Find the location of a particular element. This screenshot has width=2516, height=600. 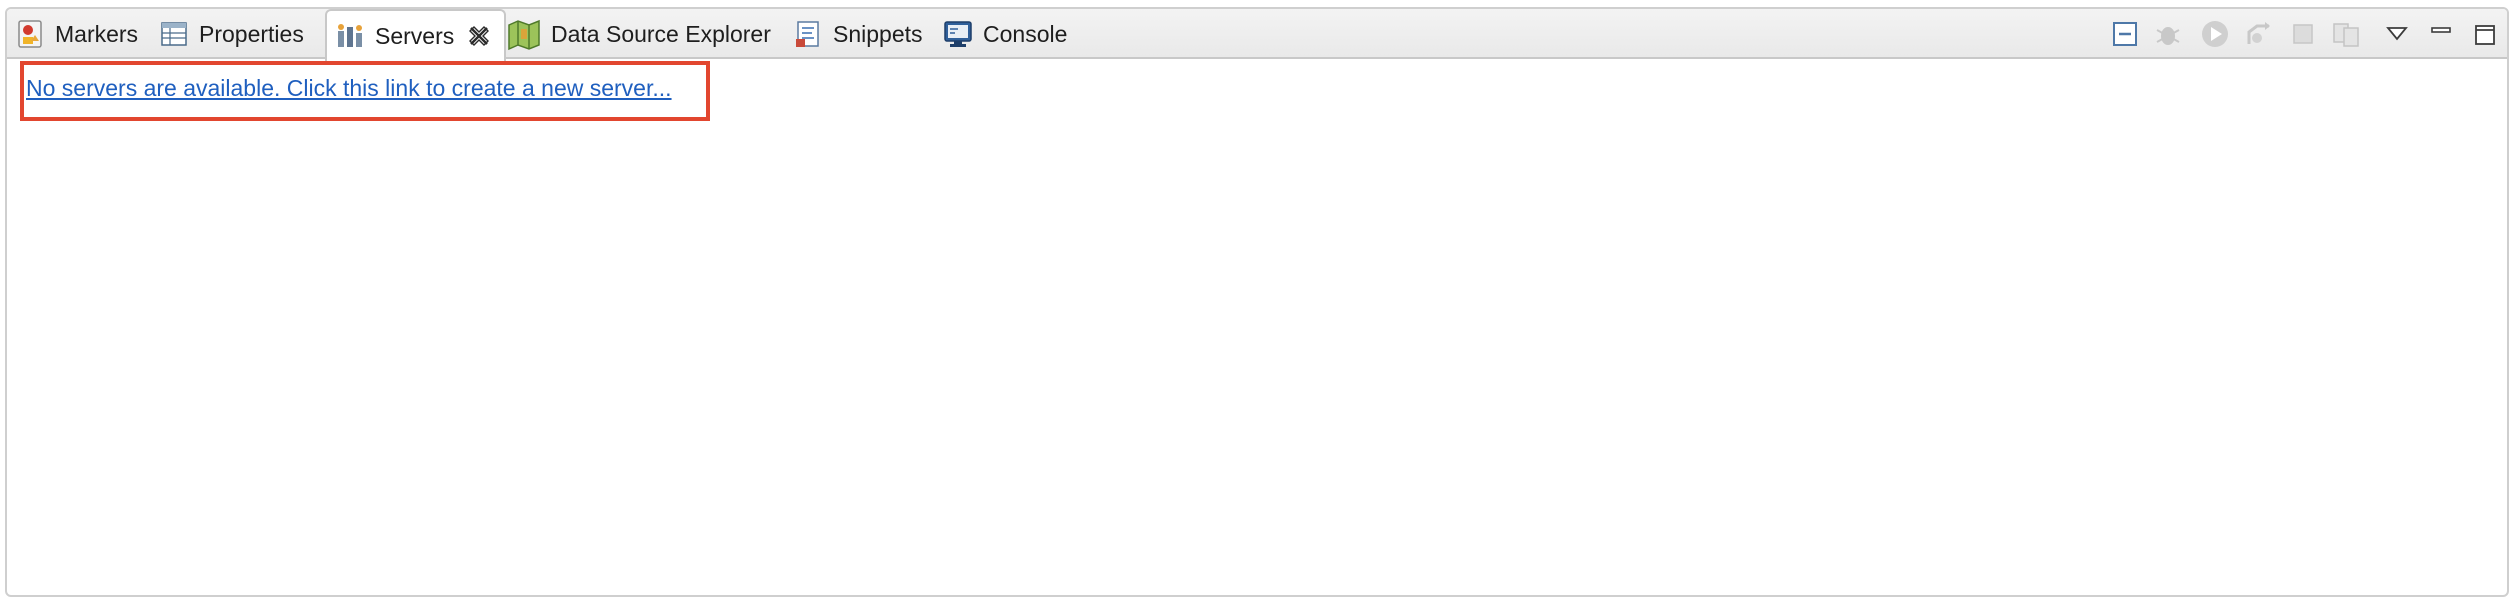

debug-server-icon is located at coordinates (2168, 34).